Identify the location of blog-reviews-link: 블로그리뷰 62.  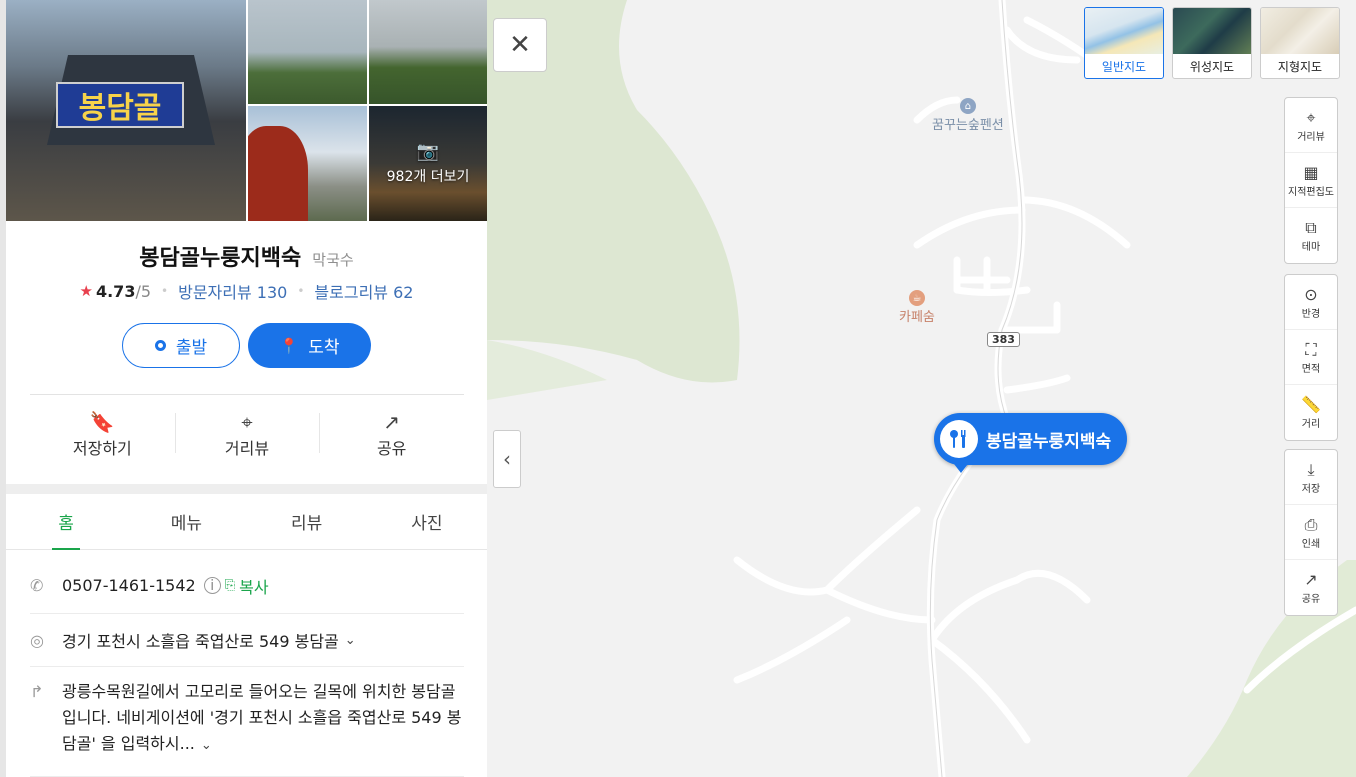
(363, 291).